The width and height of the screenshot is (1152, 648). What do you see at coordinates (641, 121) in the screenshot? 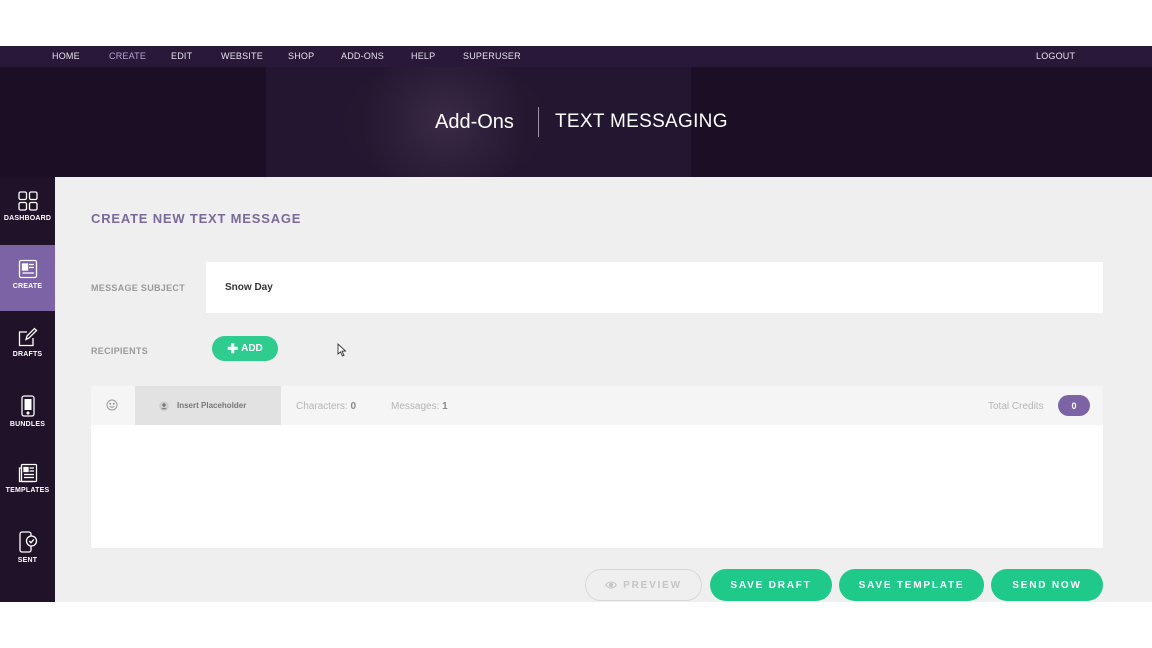
I see `banner-page-title: TEXT MESSAGING` at bounding box center [641, 121].